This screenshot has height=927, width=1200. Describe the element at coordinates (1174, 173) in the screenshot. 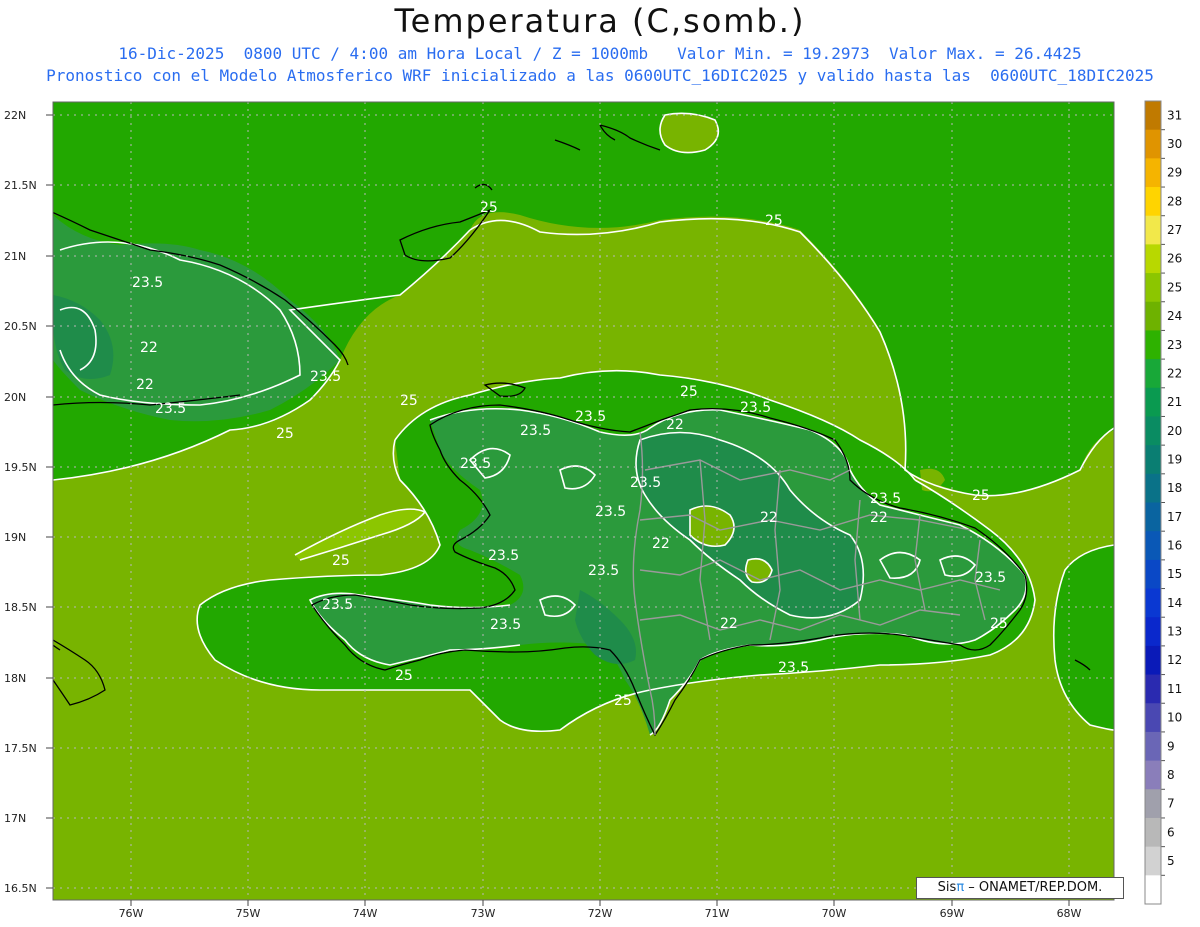

I see `colorbar-tick-label: 29` at that location.